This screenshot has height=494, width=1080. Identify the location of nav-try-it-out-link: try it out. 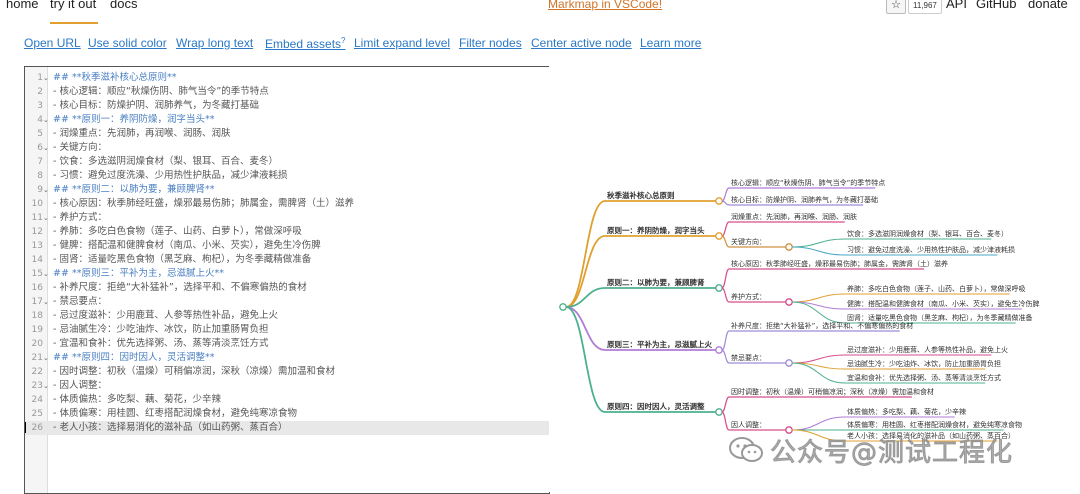
(73, 5).